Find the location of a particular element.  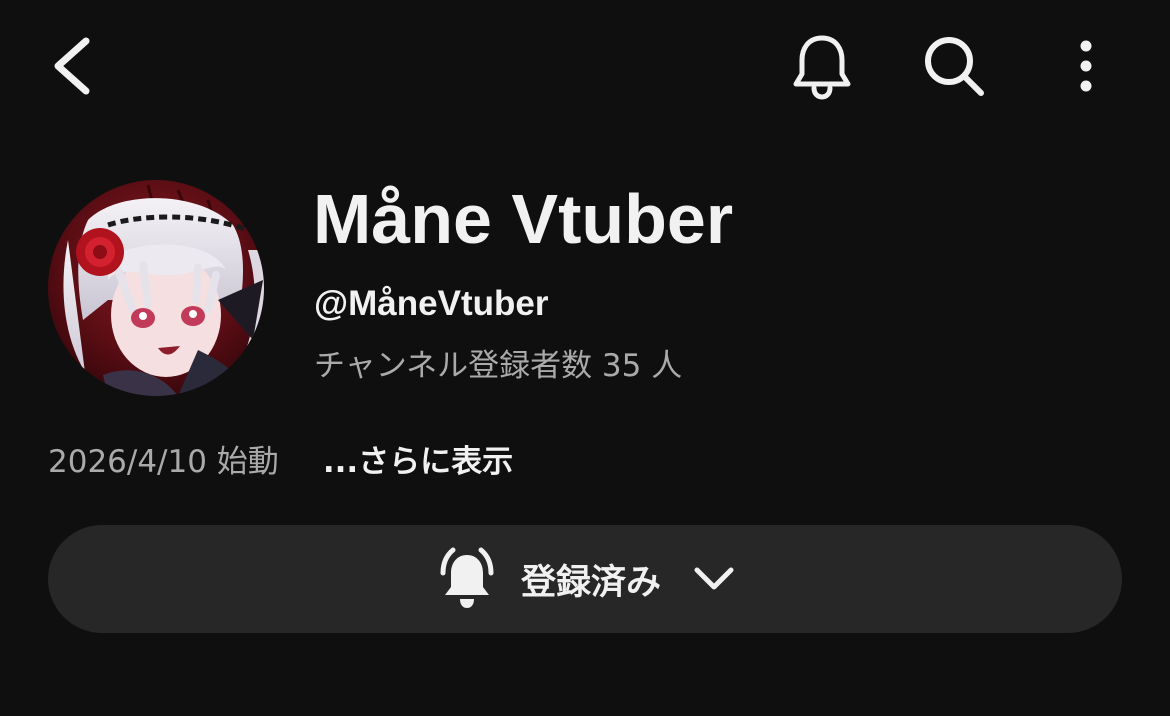

channel-name: Måne Vtuber is located at coordinates (523, 219).